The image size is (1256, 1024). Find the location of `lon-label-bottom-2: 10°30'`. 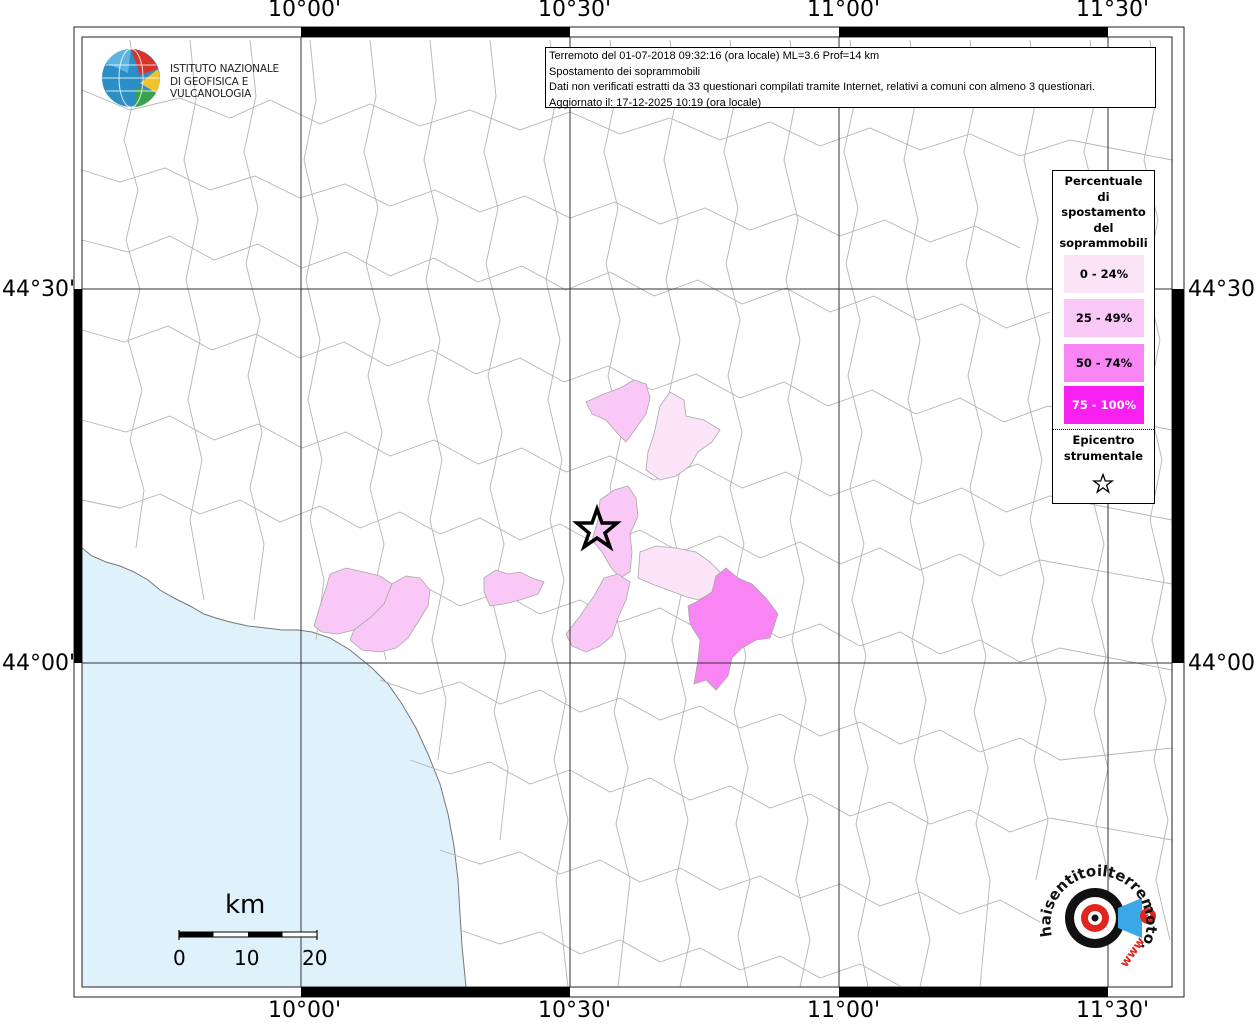

lon-label-bottom-2: 10°30' is located at coordinates (575, 1010).